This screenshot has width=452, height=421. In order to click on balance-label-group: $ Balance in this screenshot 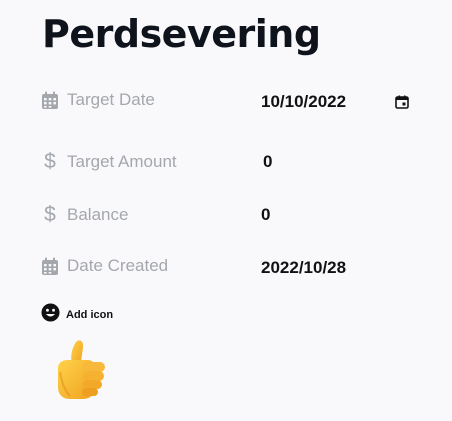, I will do `click(84, 215)`.